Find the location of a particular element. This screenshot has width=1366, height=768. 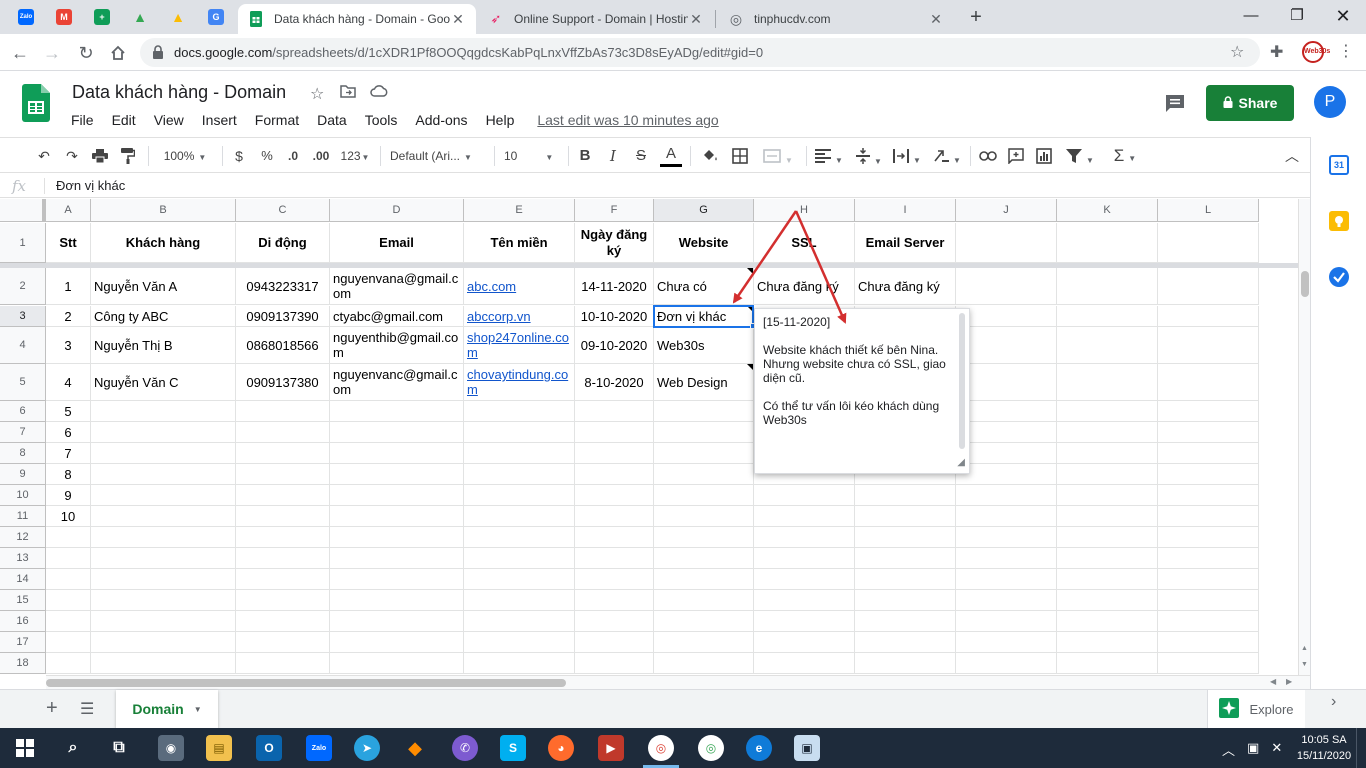

domain-link-cell: abccorp.vn is located at coordinates (519, 316).